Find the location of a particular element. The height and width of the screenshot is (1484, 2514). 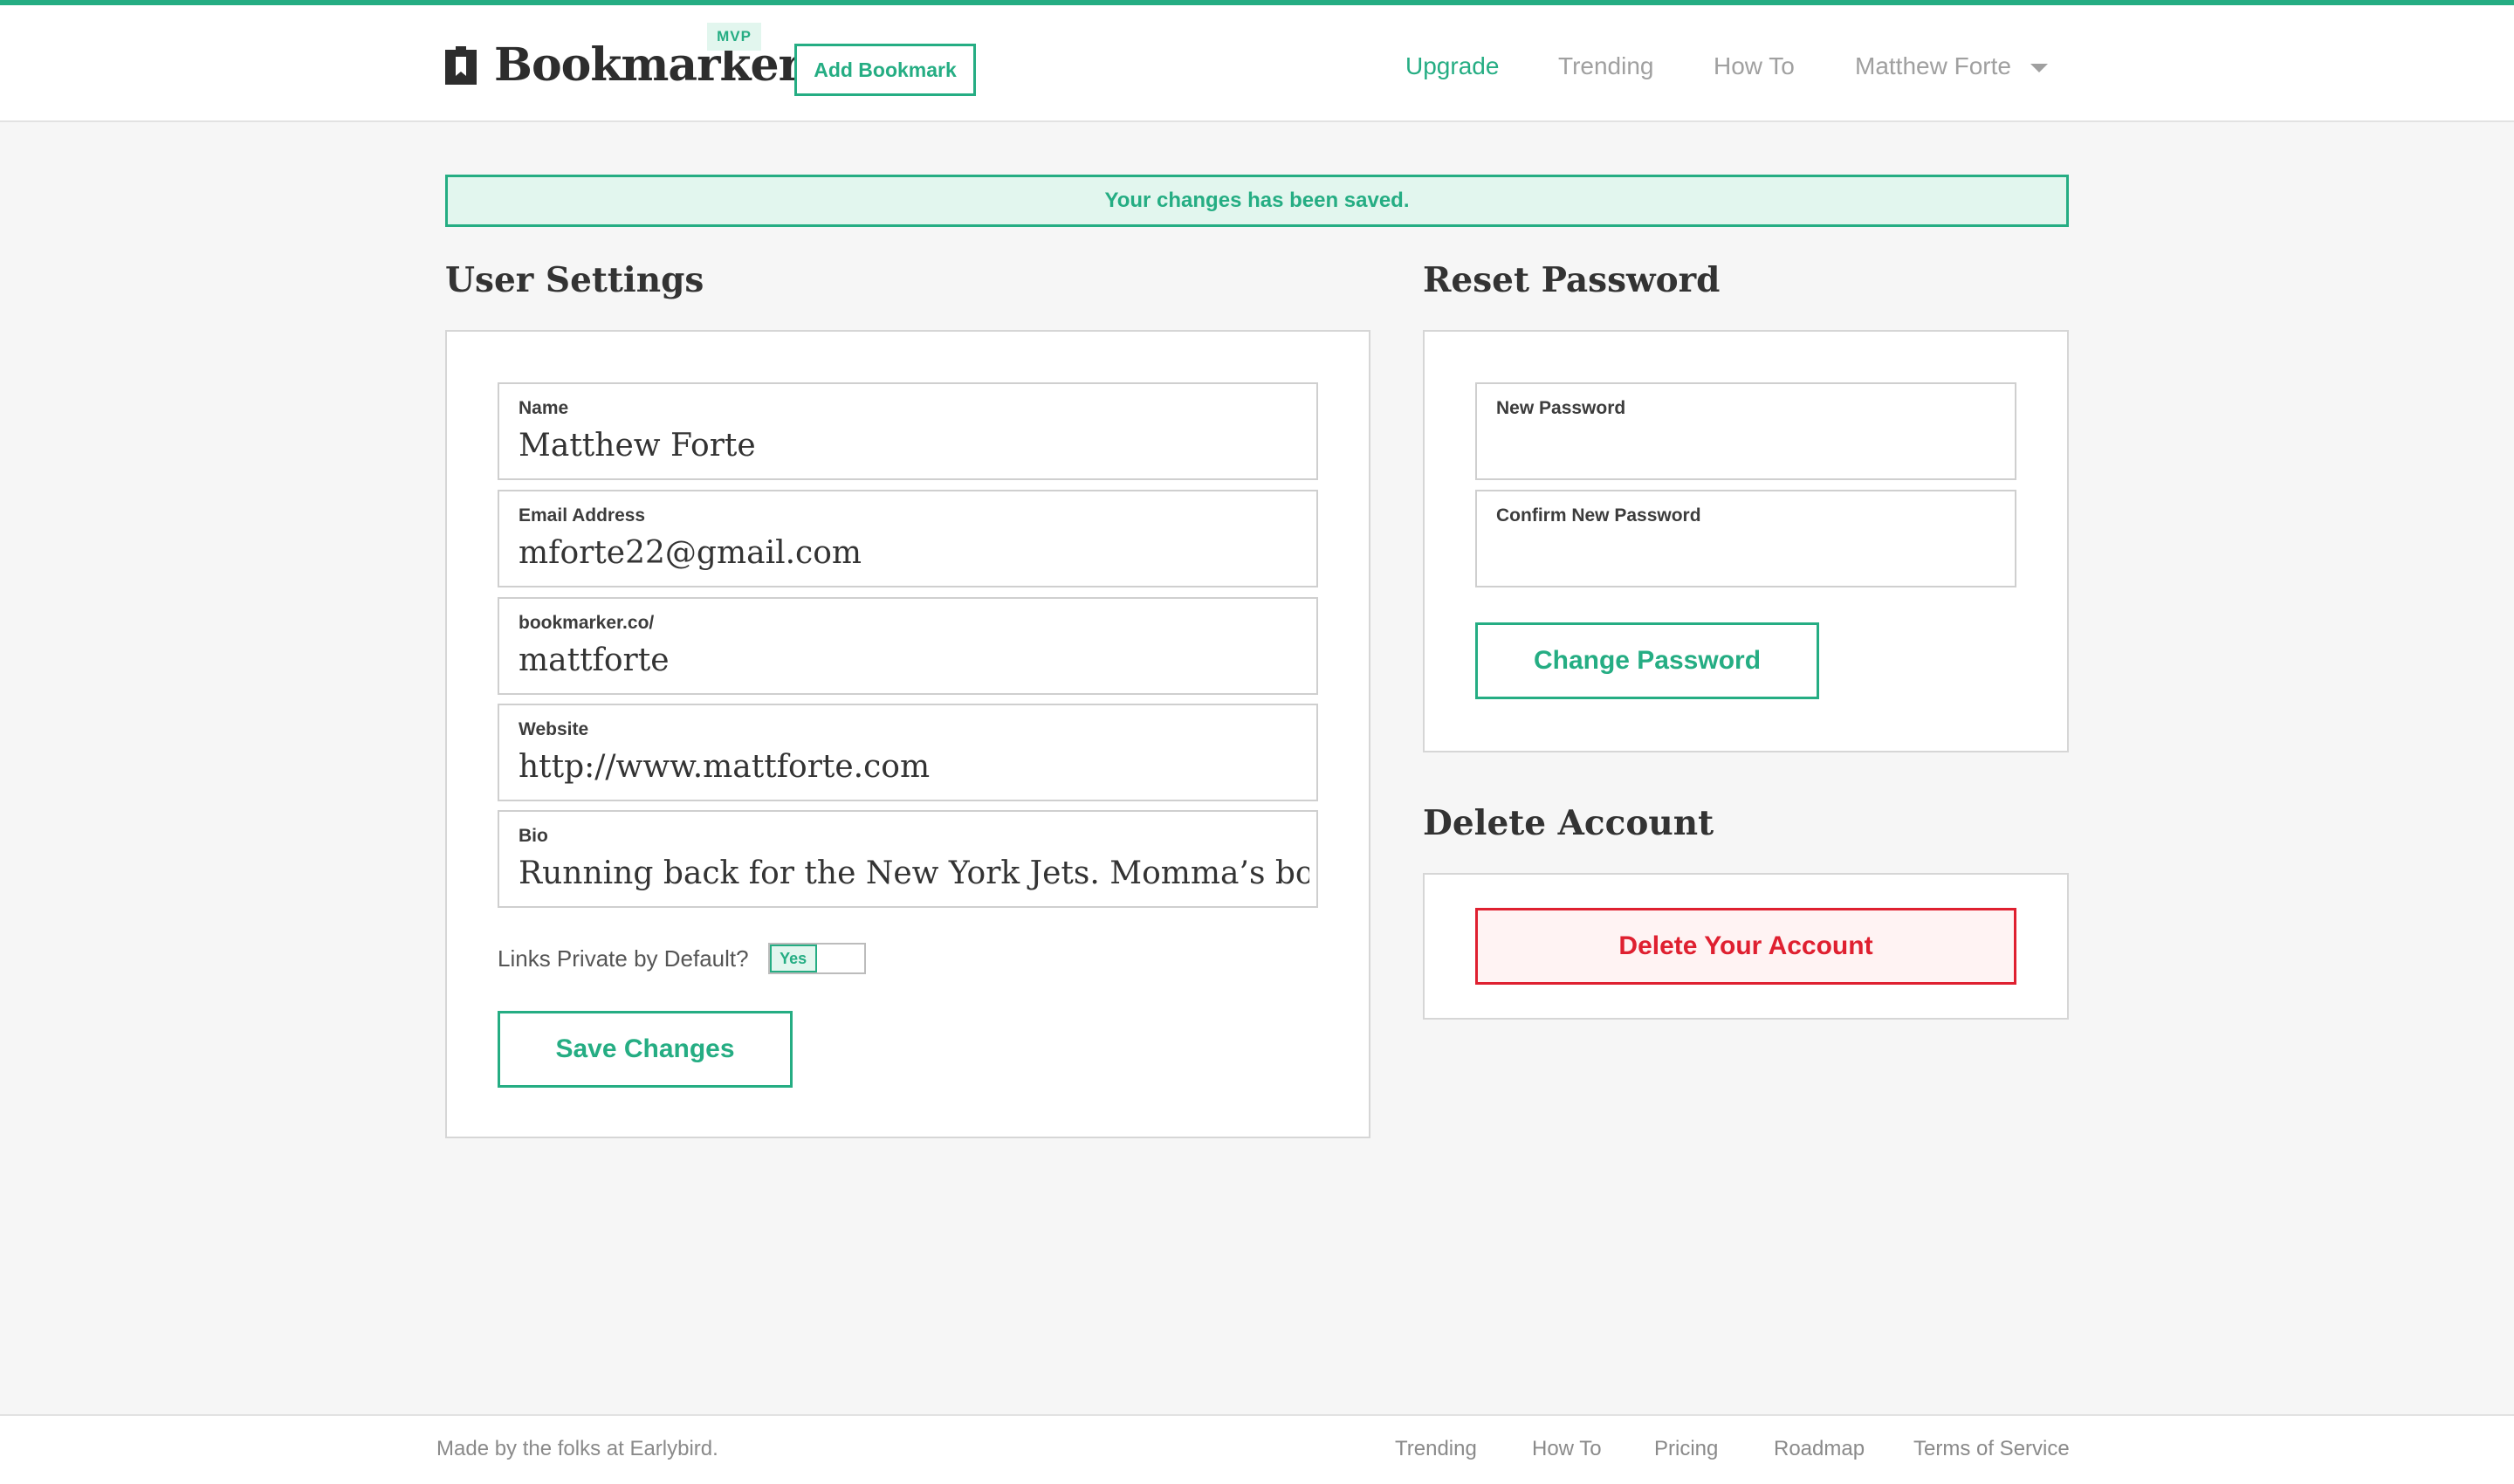

delete-account-button: Delete Your Account is located at coordinates (1746, 946).